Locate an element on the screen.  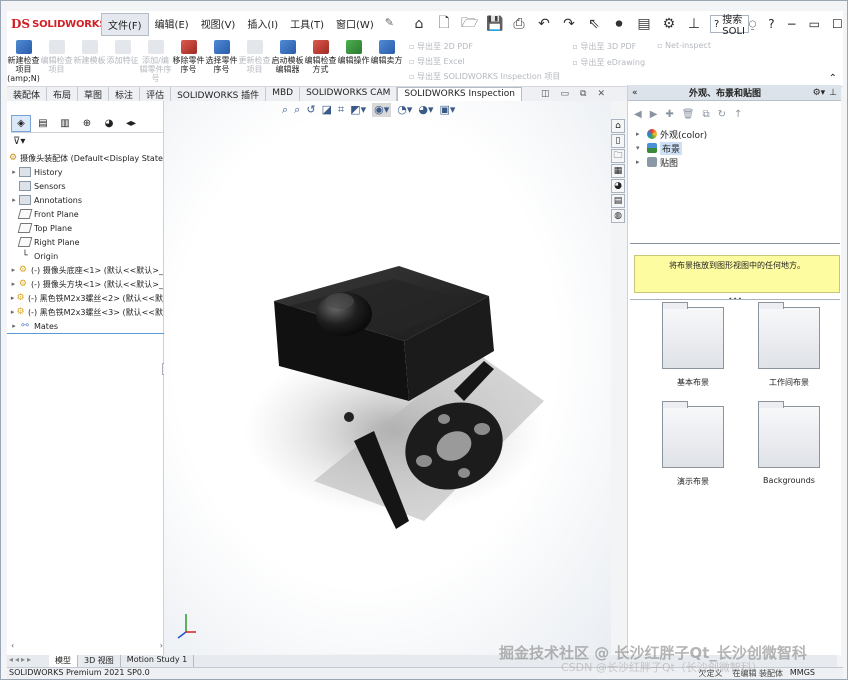
export-2d-pdf-button: 导出至 2D PDF is located at coordinates (484, 46).